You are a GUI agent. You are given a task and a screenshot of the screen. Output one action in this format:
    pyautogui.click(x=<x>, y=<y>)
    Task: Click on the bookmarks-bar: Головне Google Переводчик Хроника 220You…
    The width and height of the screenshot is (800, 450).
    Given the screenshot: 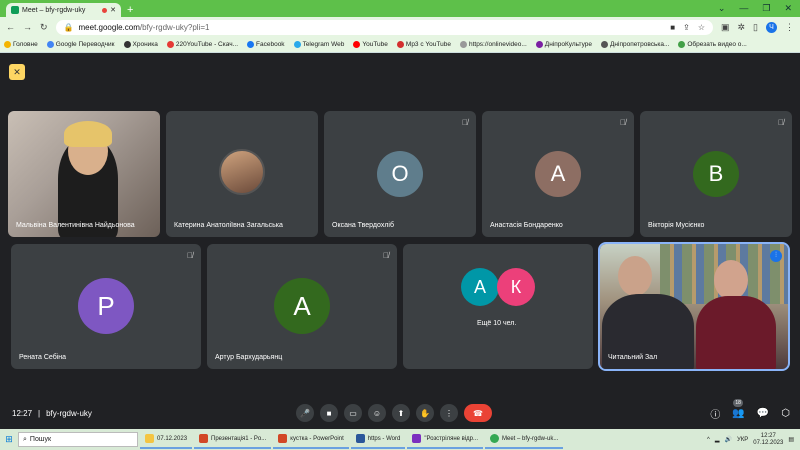 What is the action you would take?
    pyautogui.click(x=400, y=45)
    